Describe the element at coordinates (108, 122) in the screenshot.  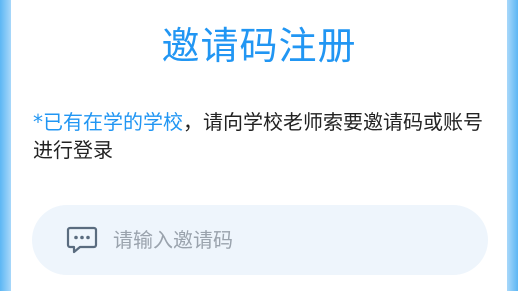
I see `notice-highlight: *已有在学的学校` at that location.